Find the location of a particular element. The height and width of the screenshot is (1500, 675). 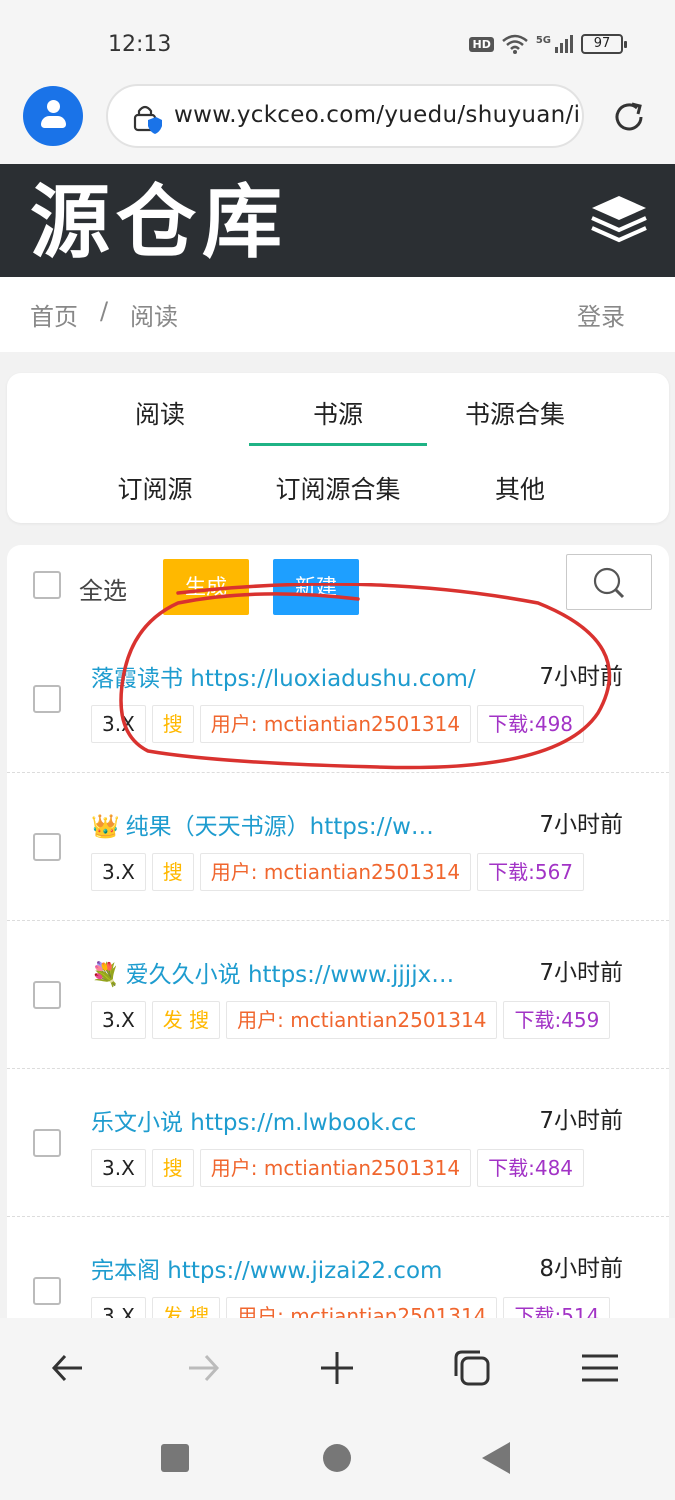

battery-icon: 97 is located at coordinates (604, 44).